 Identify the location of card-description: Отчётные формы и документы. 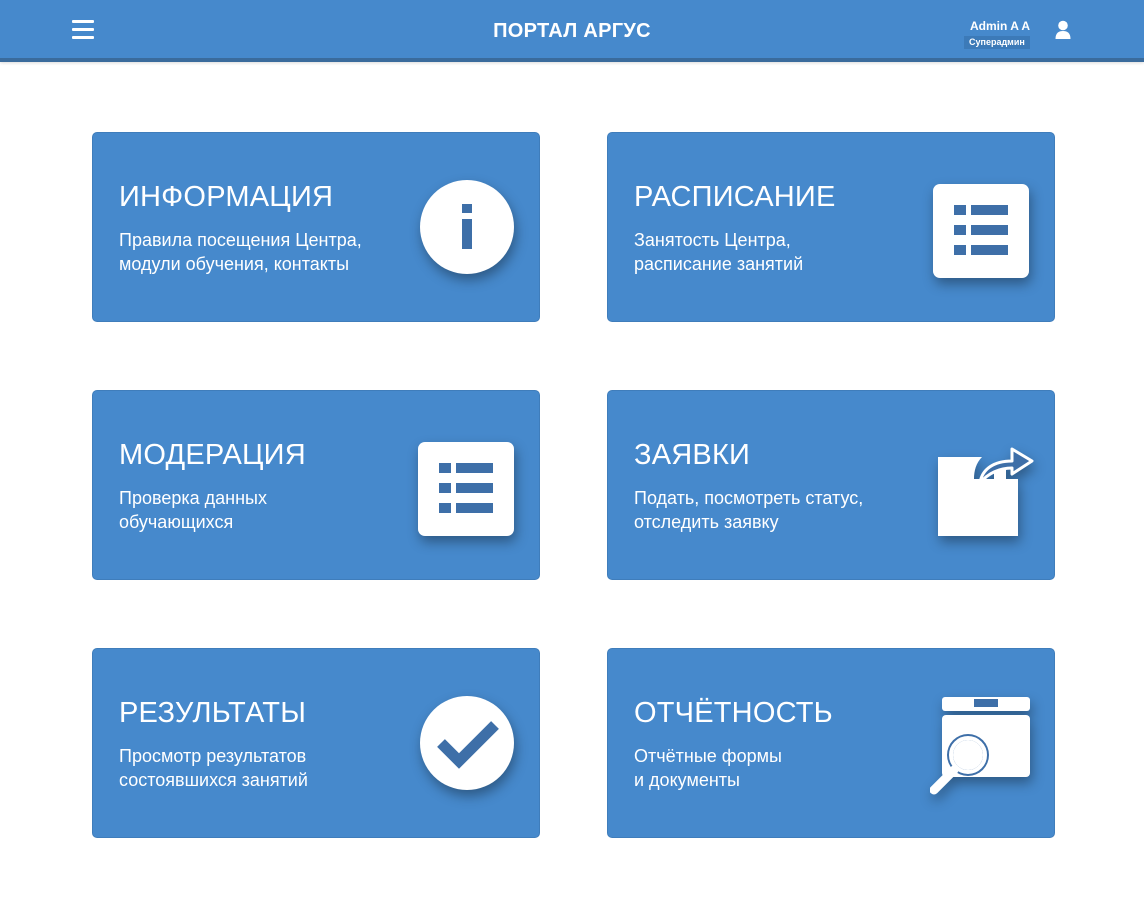
(774, 768).